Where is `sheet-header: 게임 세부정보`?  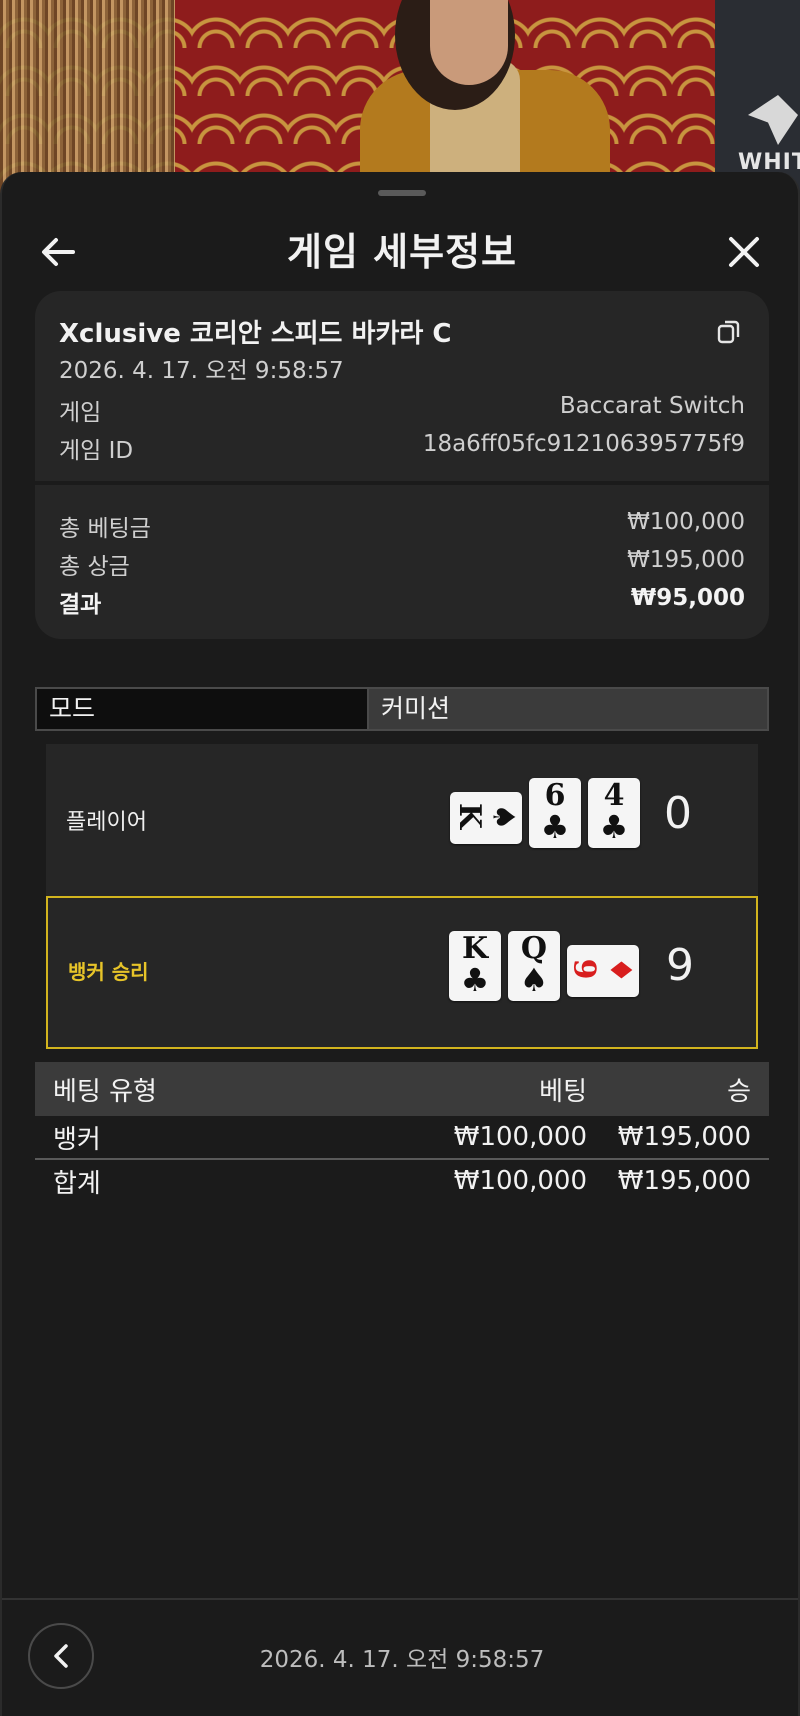 sheet-header: 게임 세부정보 is located at coordinates (401, 252).